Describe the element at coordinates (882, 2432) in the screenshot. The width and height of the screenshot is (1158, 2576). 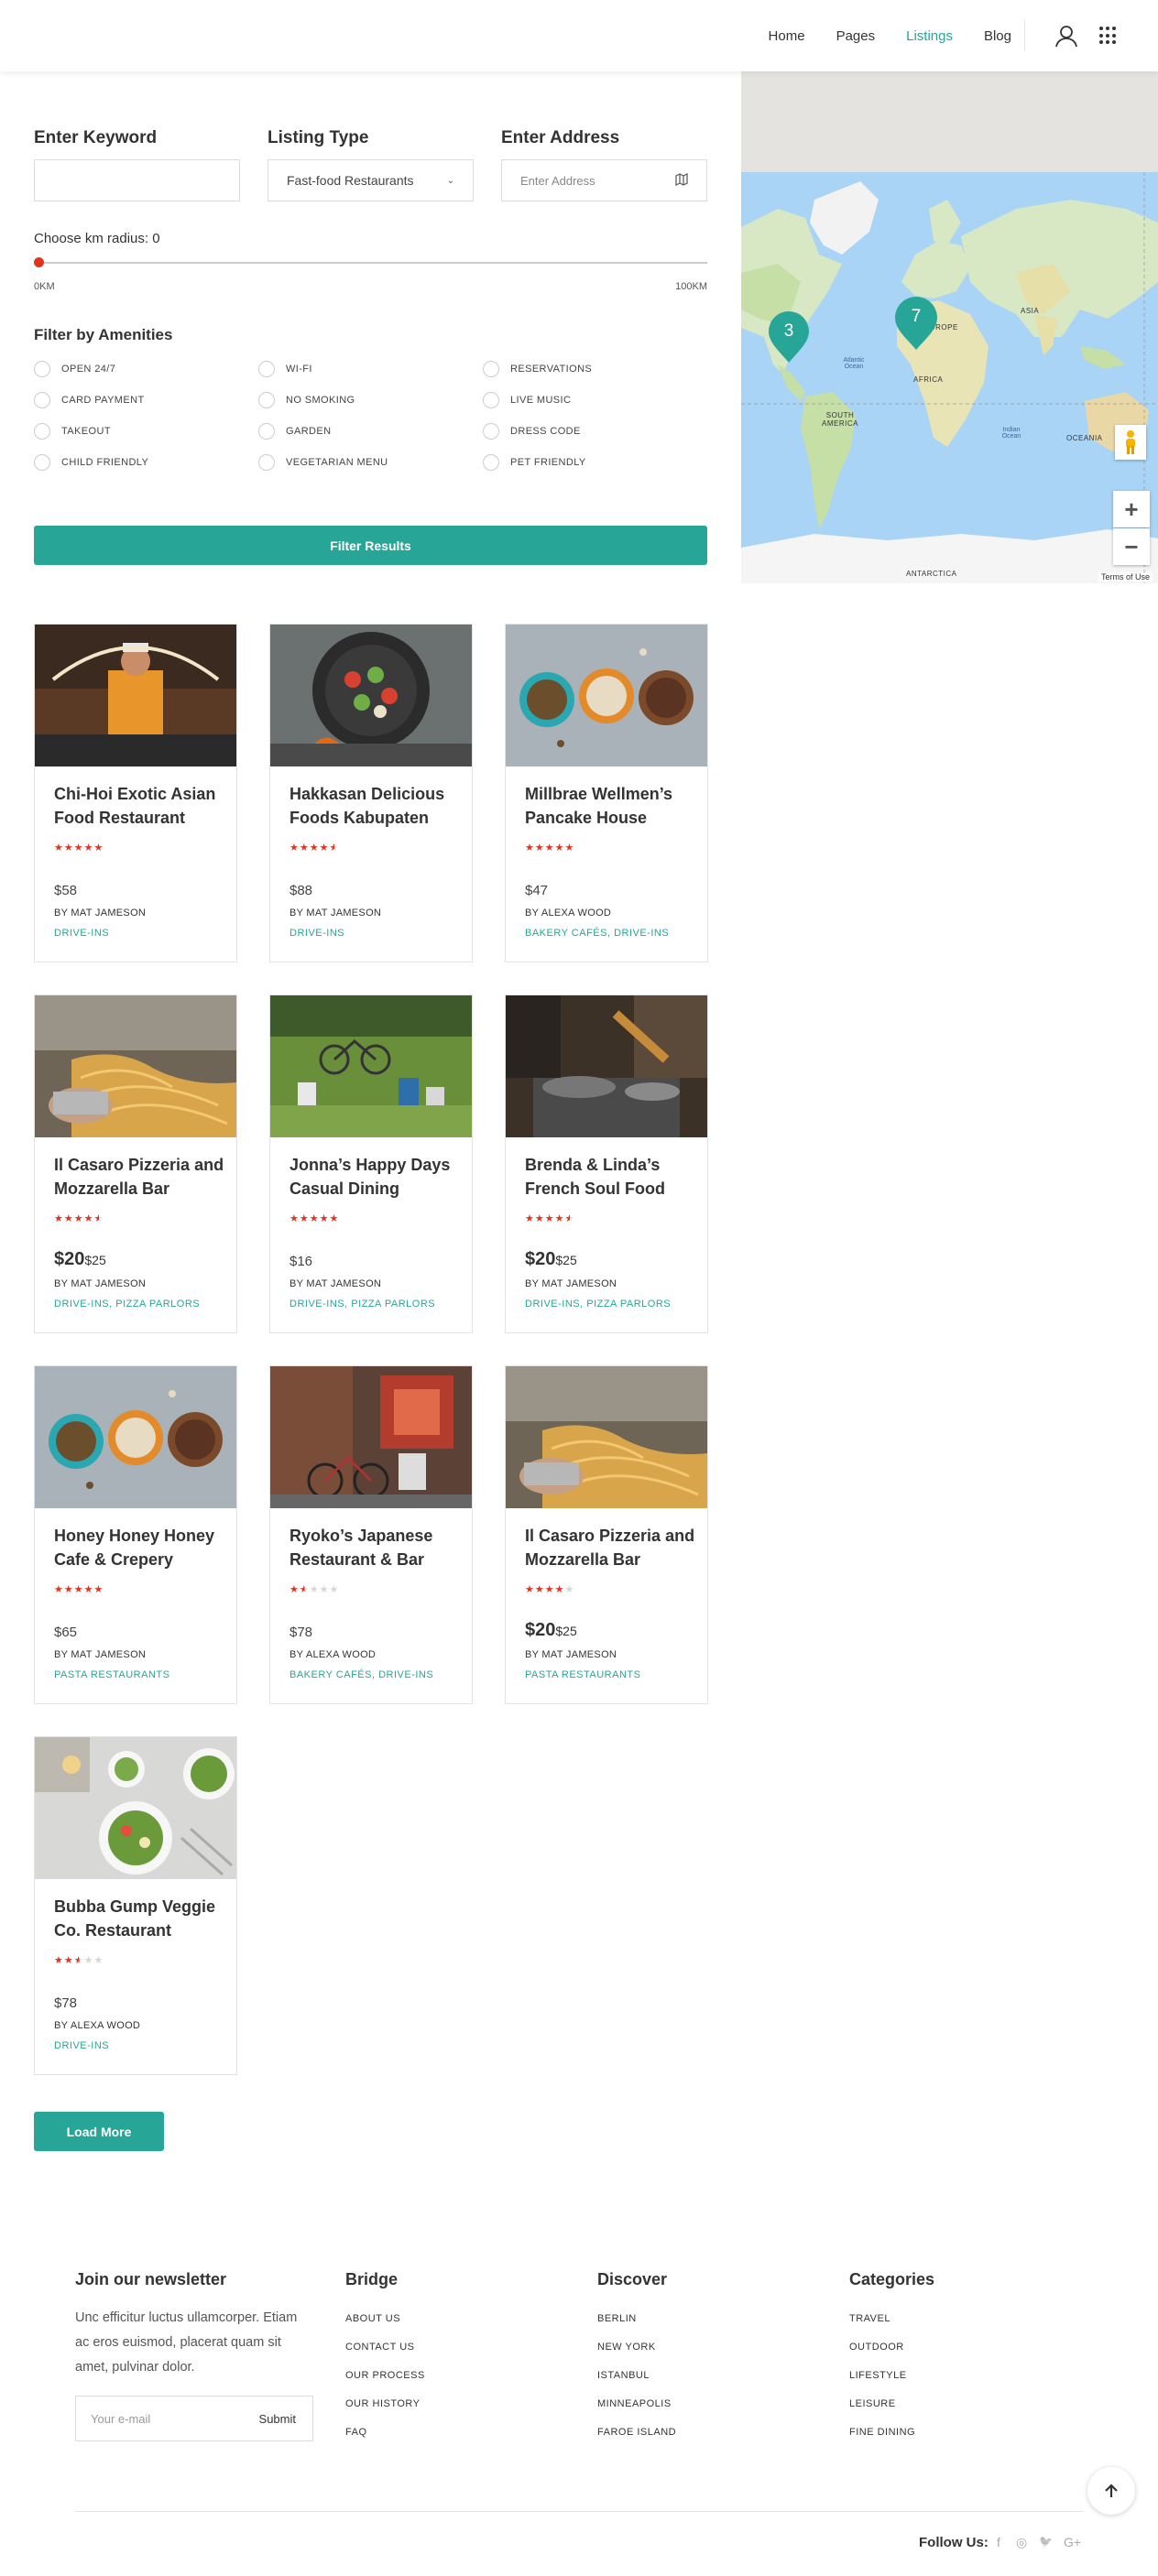
I see `footer-link: FINE DINING` at that location.